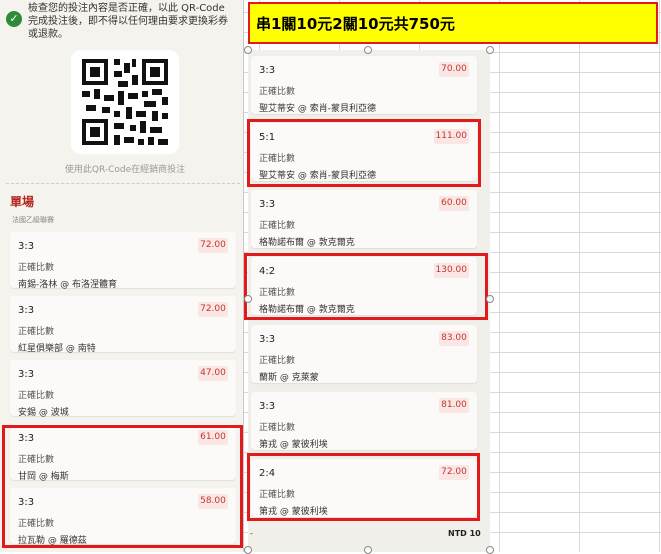  Describe the element at coordinates (14, 19) in the screenshot. I see `check-circle-icon: ✓` at that location.